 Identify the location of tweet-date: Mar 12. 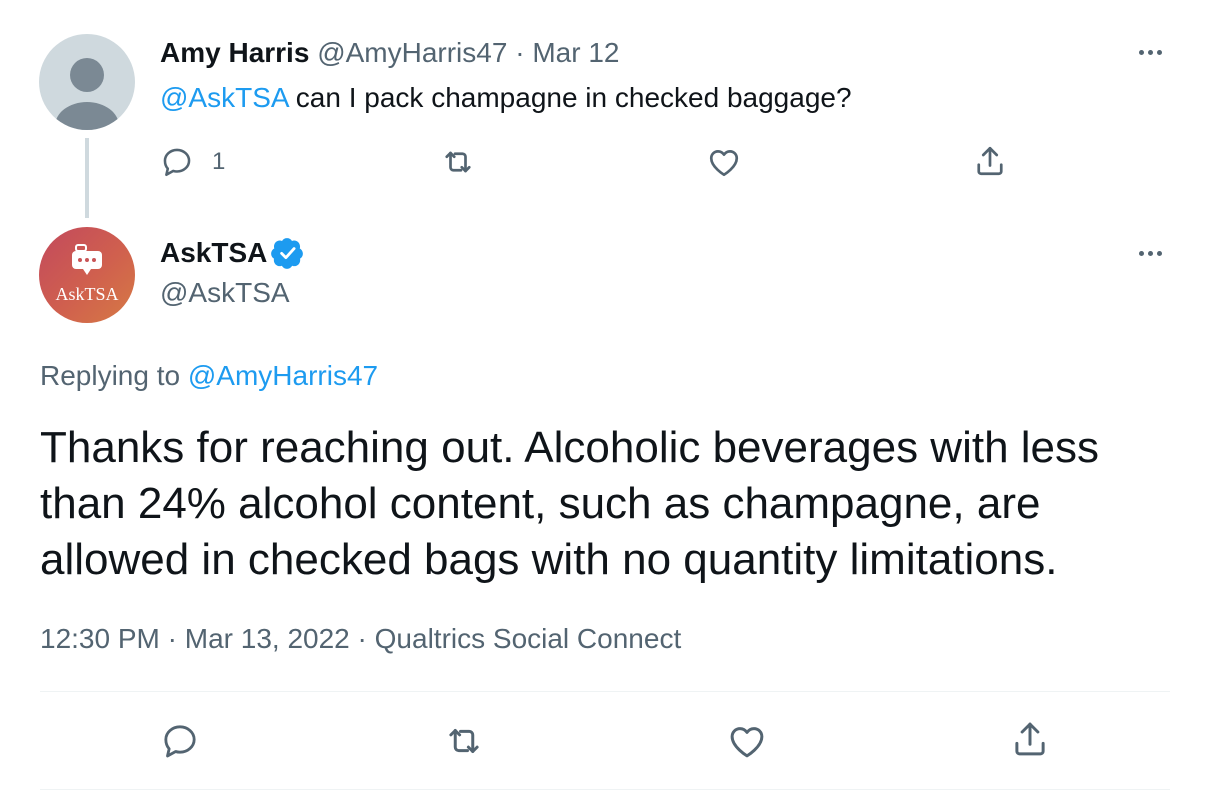
(575, 52).